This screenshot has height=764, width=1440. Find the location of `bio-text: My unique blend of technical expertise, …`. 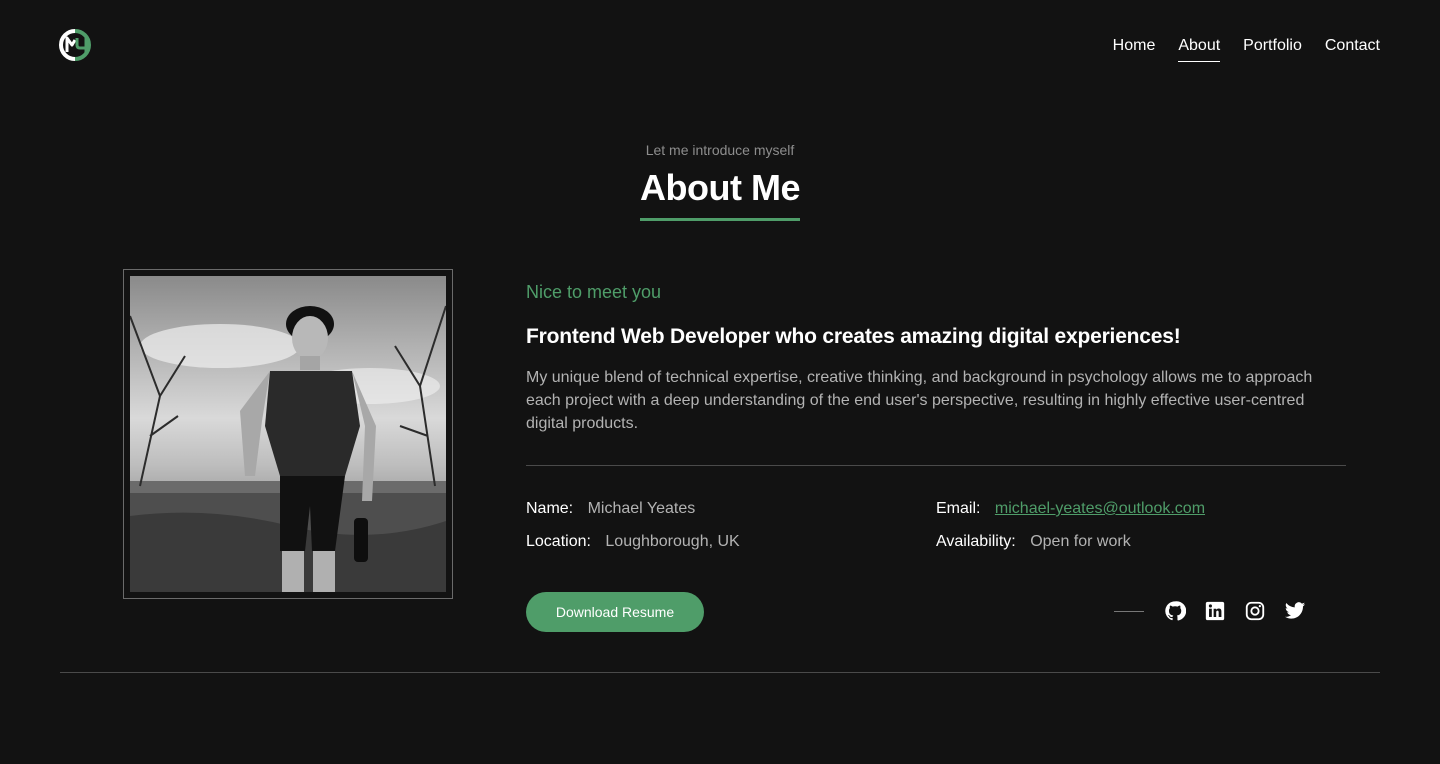

bio-text: My unique blend of technical expertise, … is located at coordinates (919, 400).